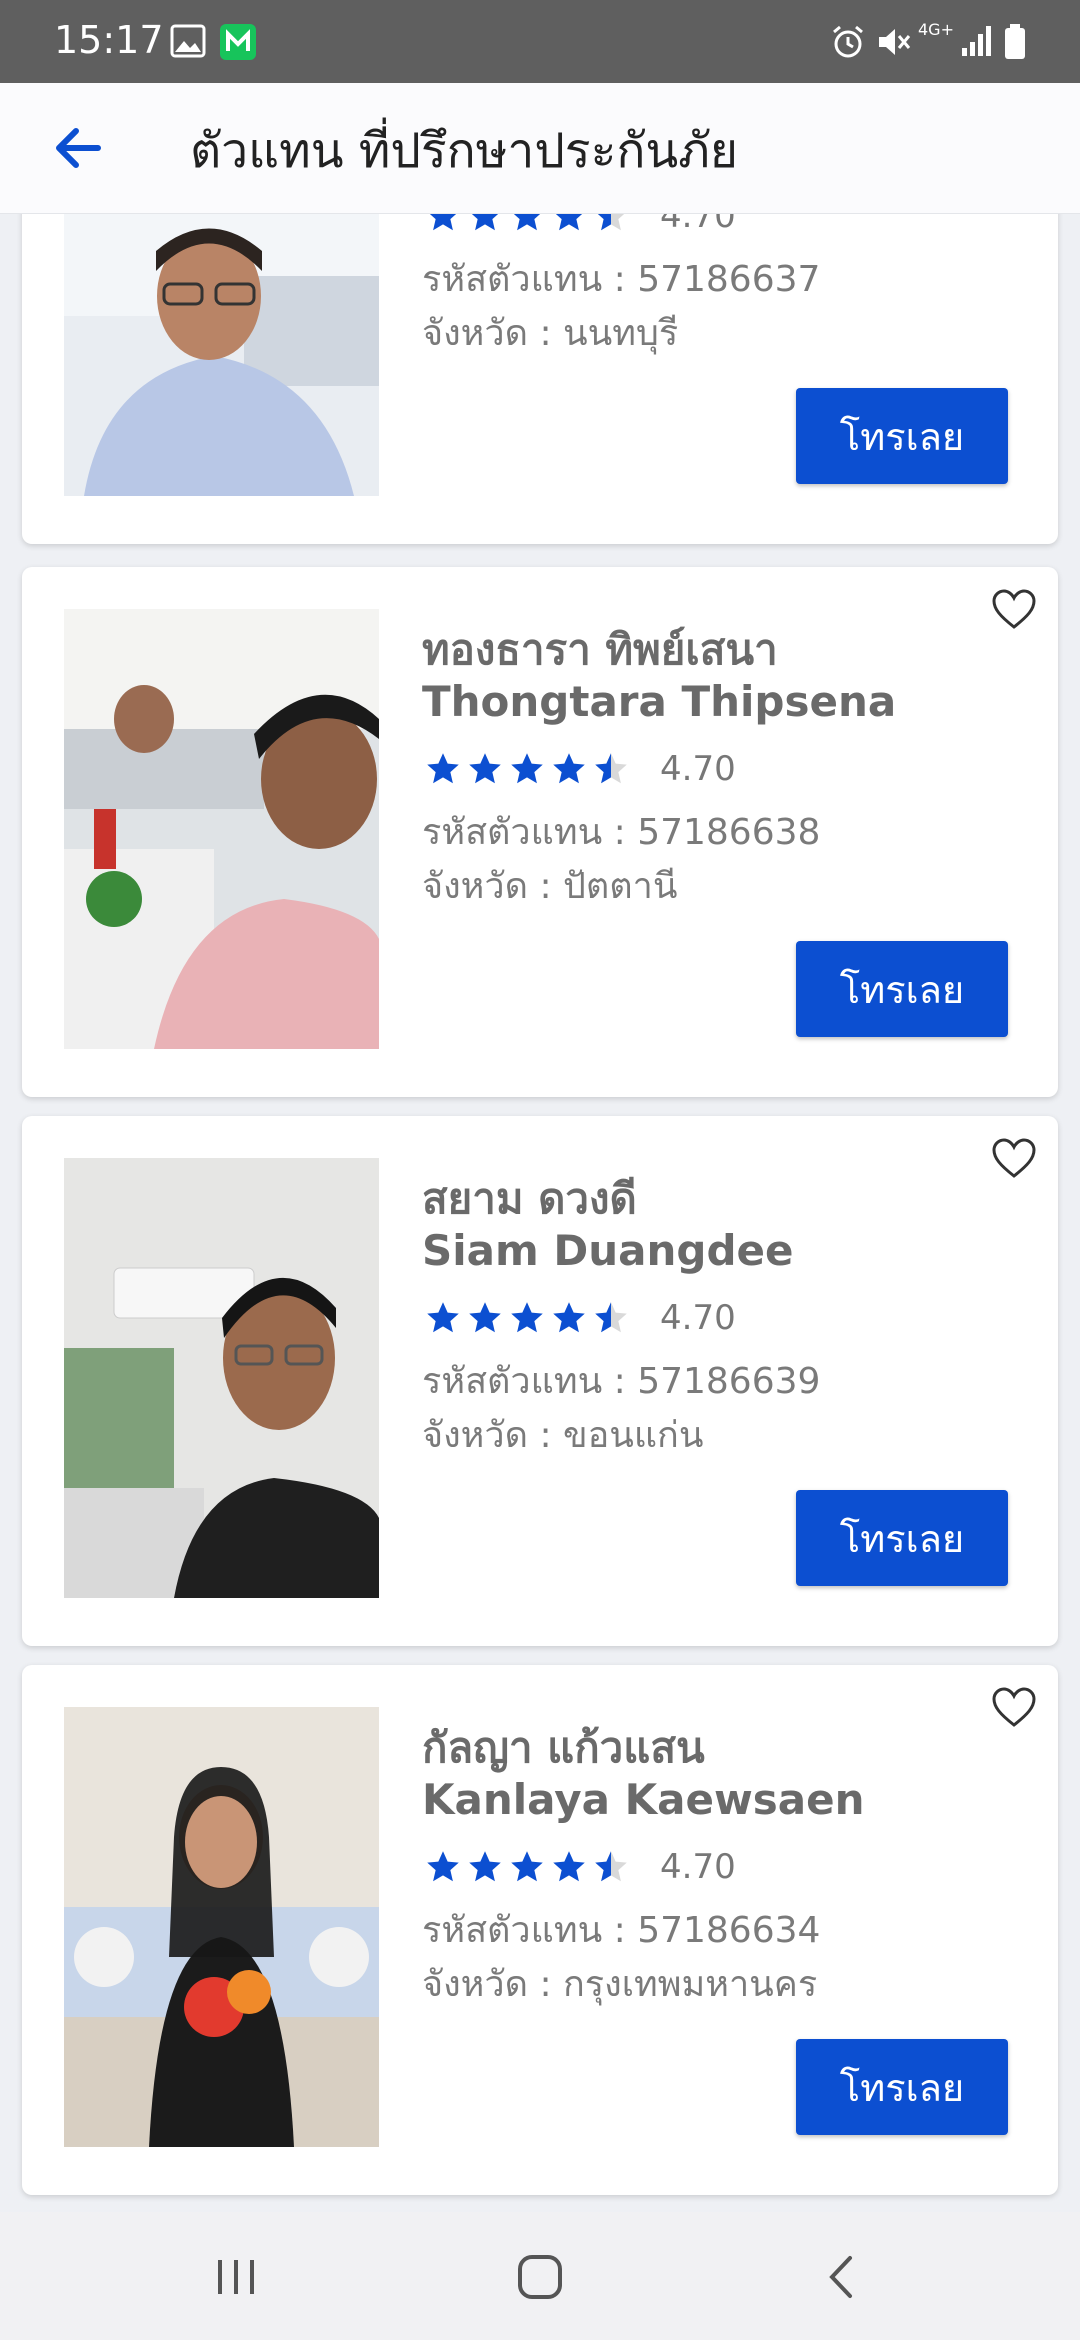 The height and width of the screenshot is (2340, 1080). Describe the element at coordinates (621, 832) in the screenshot. I see `agent-code: รหัสตัวแทน : 57186638` at that location.